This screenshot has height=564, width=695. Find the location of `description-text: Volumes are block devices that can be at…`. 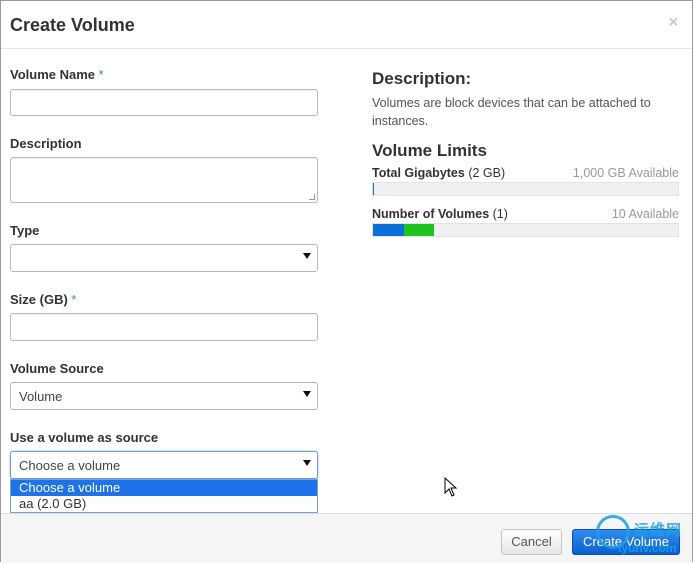

description-text: Volumes are block devices that can be at… is located at coordinates (511, 112).